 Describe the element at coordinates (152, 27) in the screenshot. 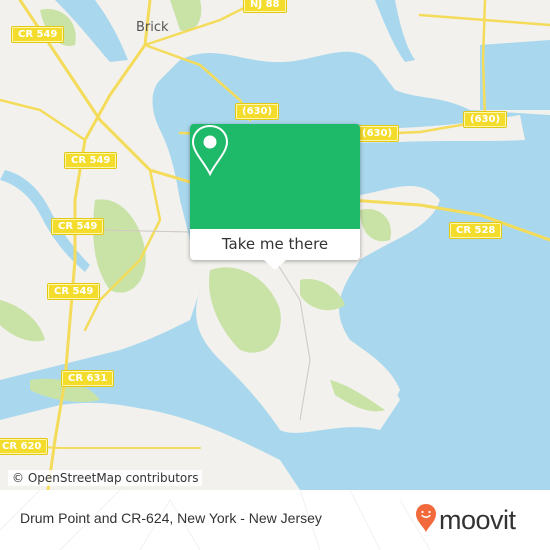

I see `place-label-brick: Brick` at that location.